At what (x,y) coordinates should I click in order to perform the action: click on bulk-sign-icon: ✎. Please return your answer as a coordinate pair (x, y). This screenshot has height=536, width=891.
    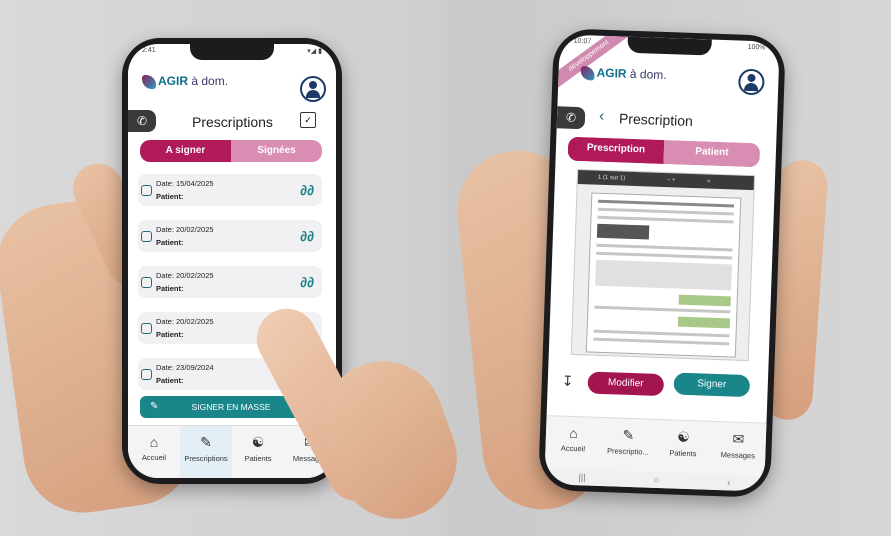
    Looking at the image, I should click on (154, 406).